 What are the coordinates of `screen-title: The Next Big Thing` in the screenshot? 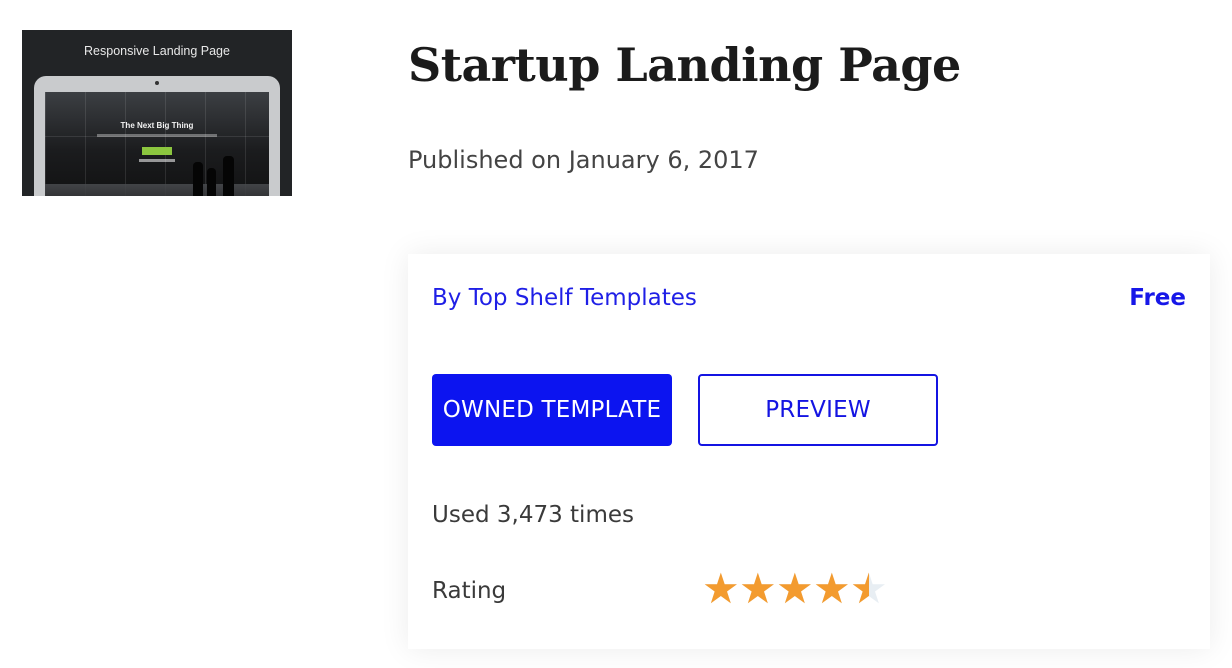 It's located at (157, 125).